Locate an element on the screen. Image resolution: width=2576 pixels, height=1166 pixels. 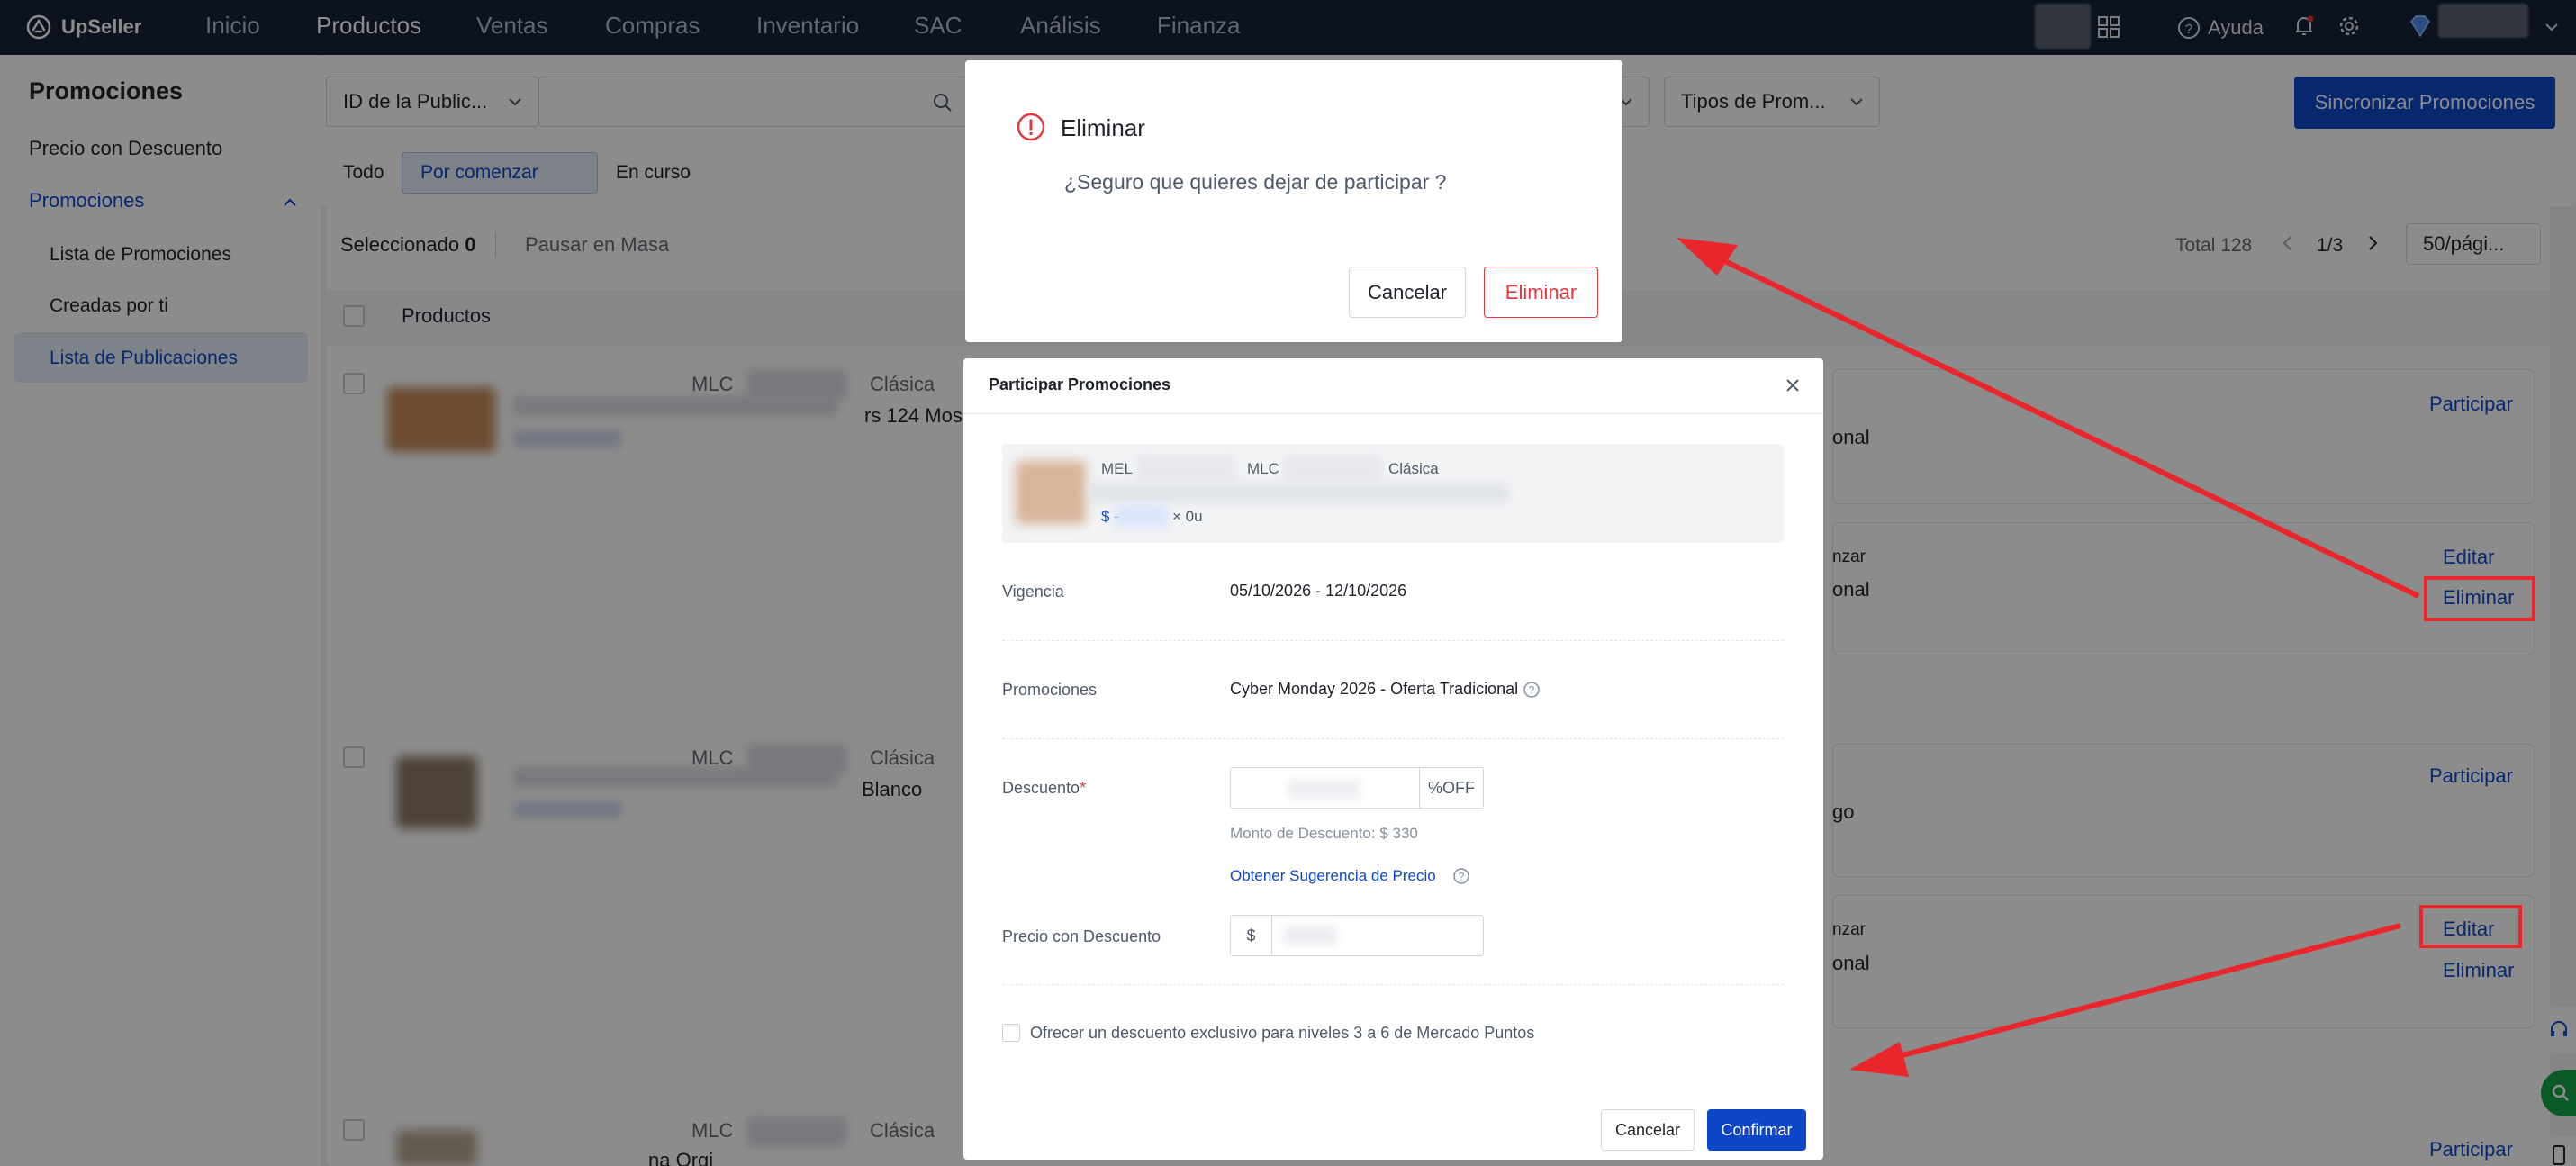
precio-prefix: $ is located at coordinates (1251, 935).